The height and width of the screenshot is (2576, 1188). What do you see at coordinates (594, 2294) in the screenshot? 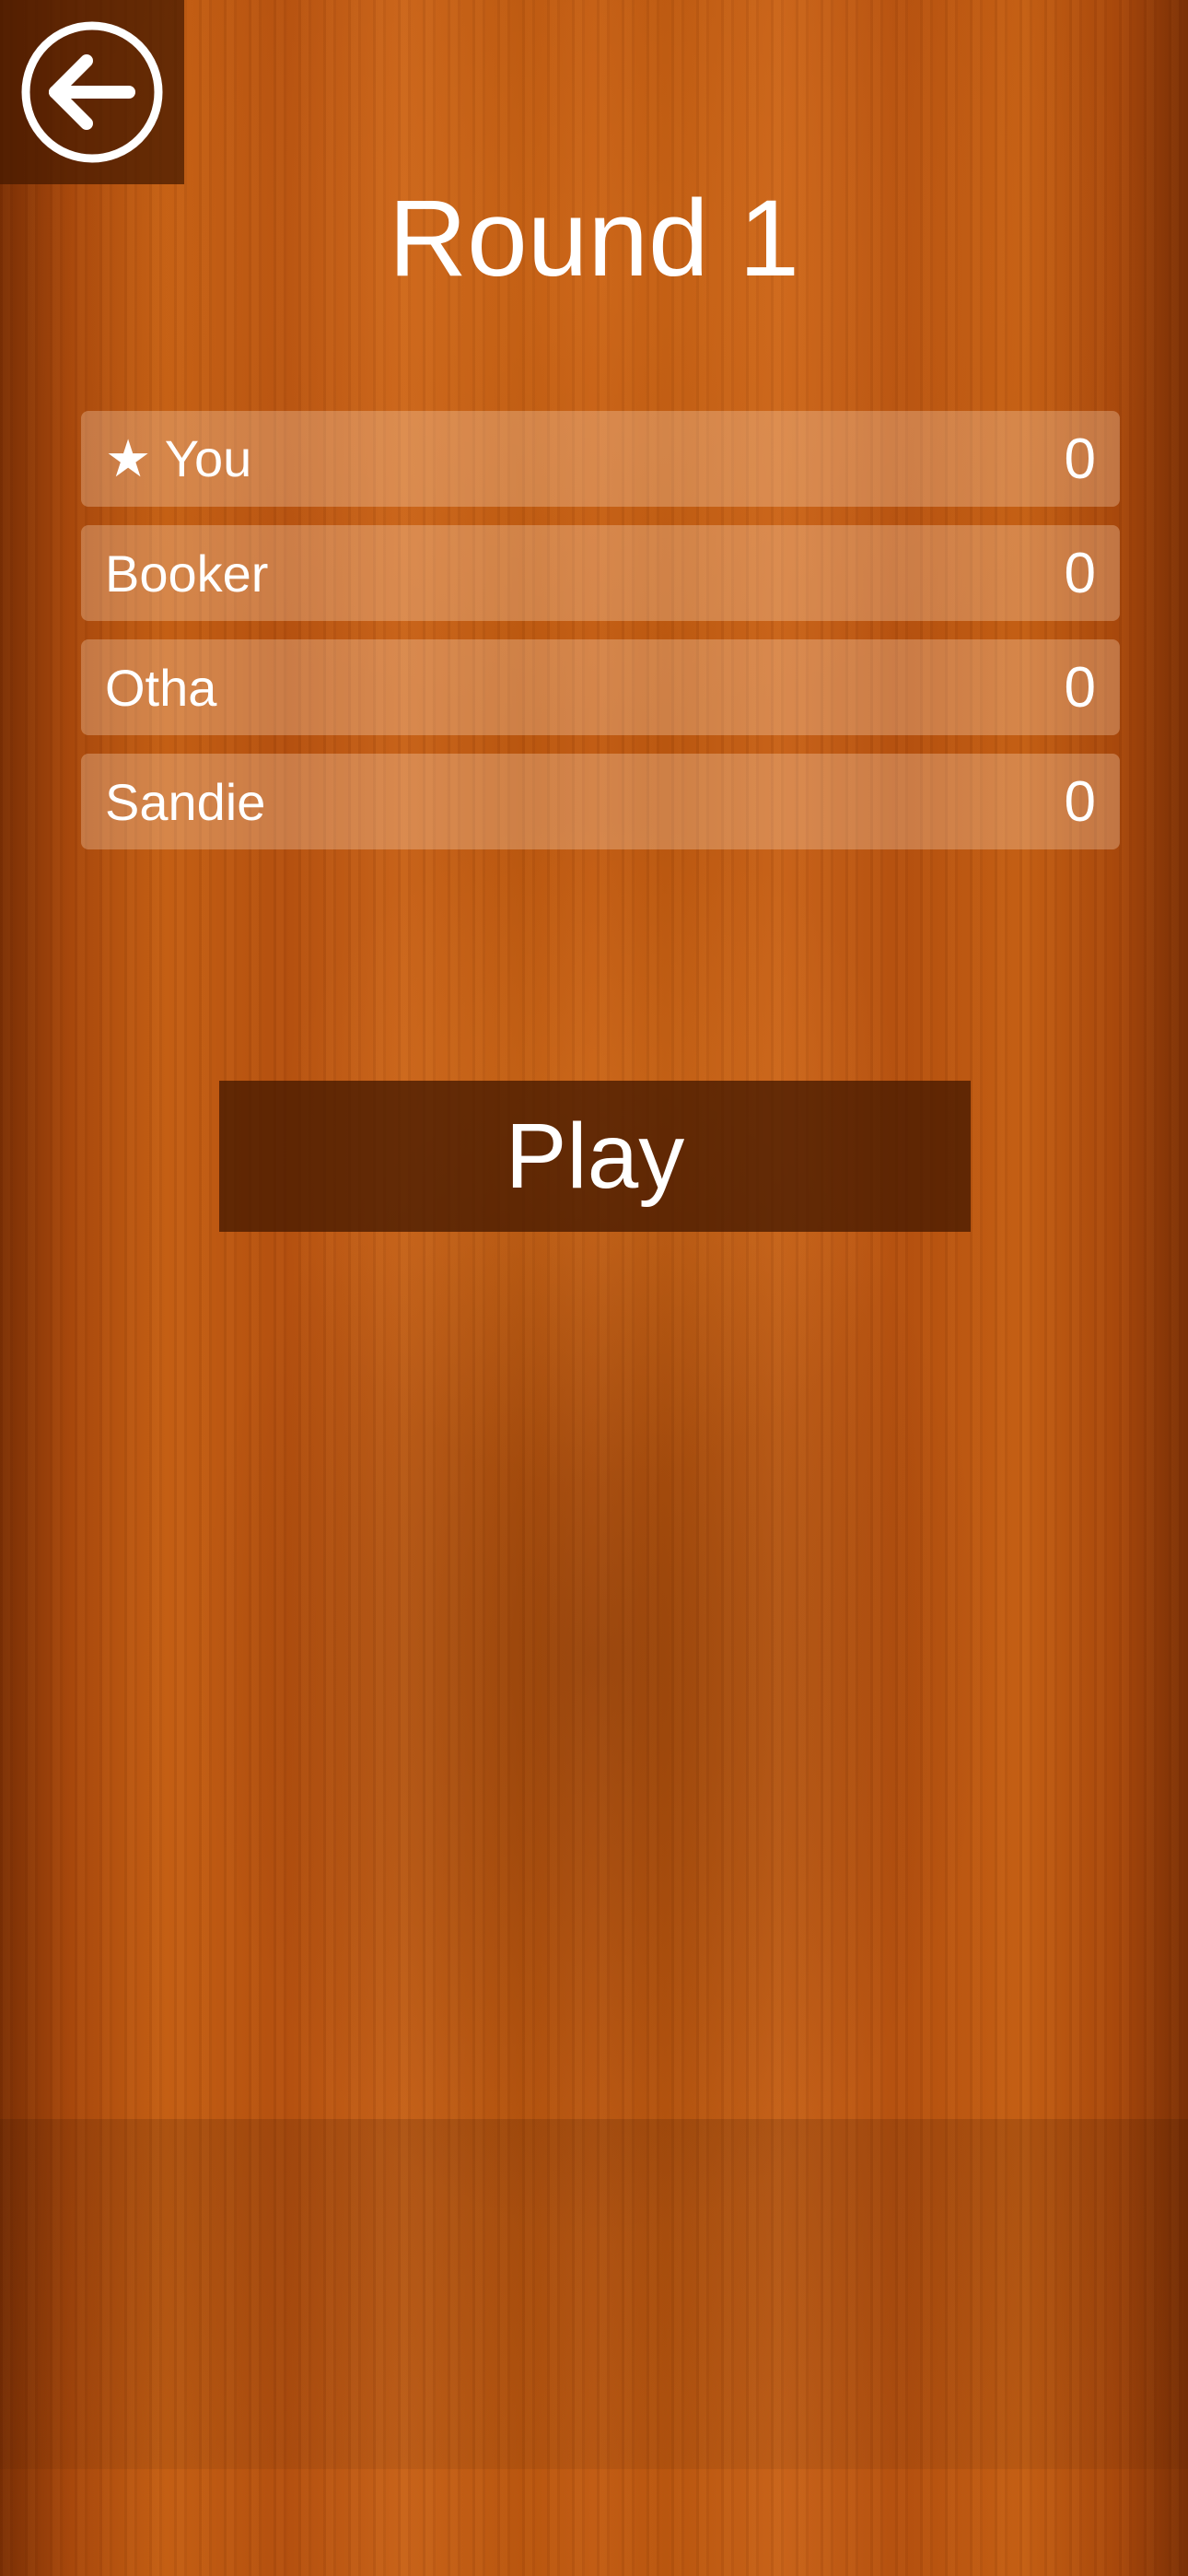
I see `wood-background-lower` at bounding box center [594, 2294].